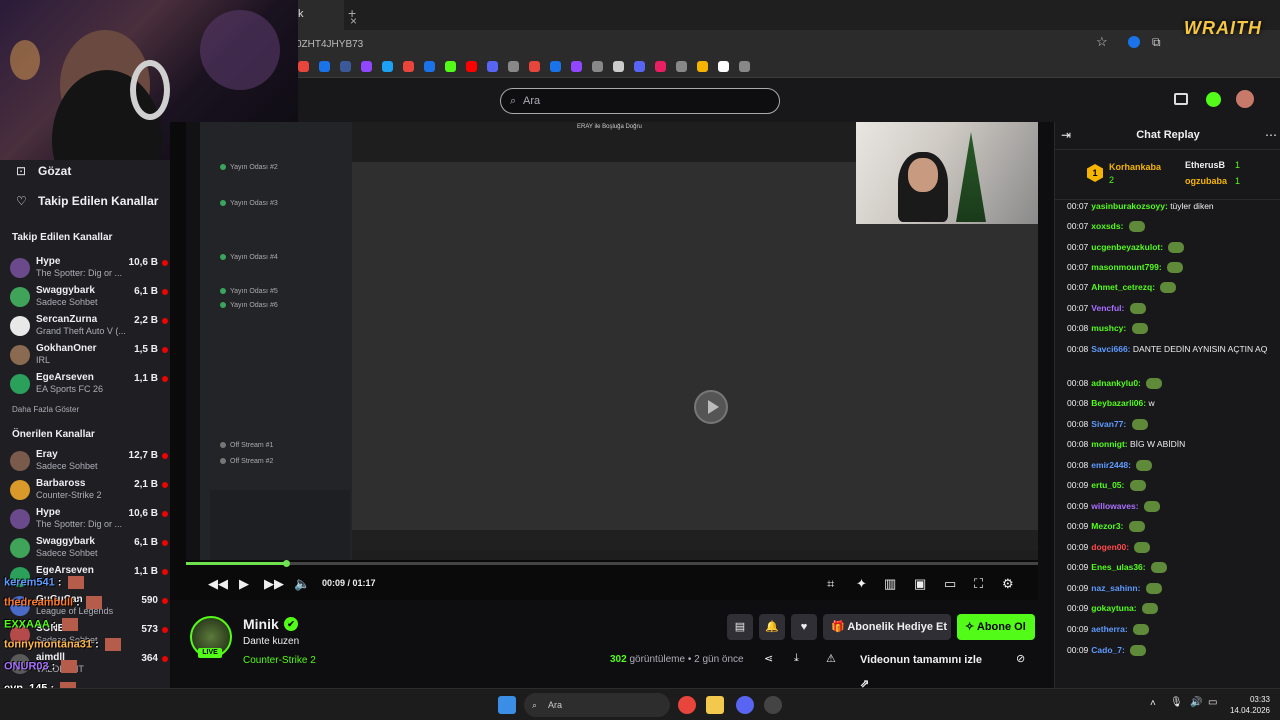 Image resolution: width=1280 pixels, height=720 pixels. I want to click on message-user: ucgenbeyazkulot:, so click(1127, 247).